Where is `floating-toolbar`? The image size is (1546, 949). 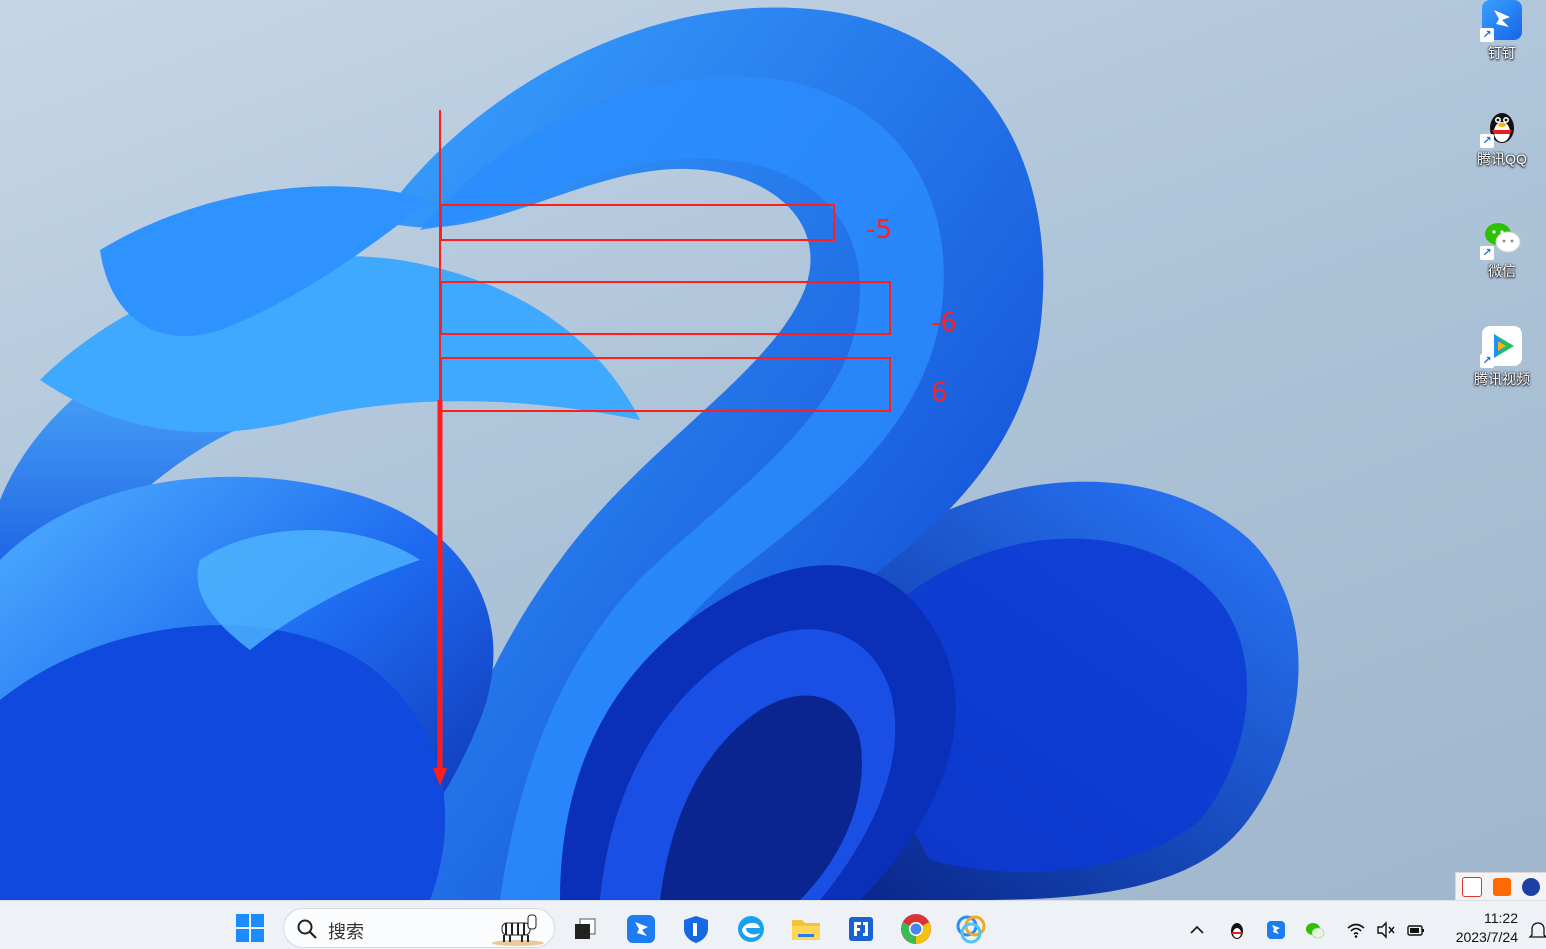
floating-toolbar is located at coordinates (1500, 886).